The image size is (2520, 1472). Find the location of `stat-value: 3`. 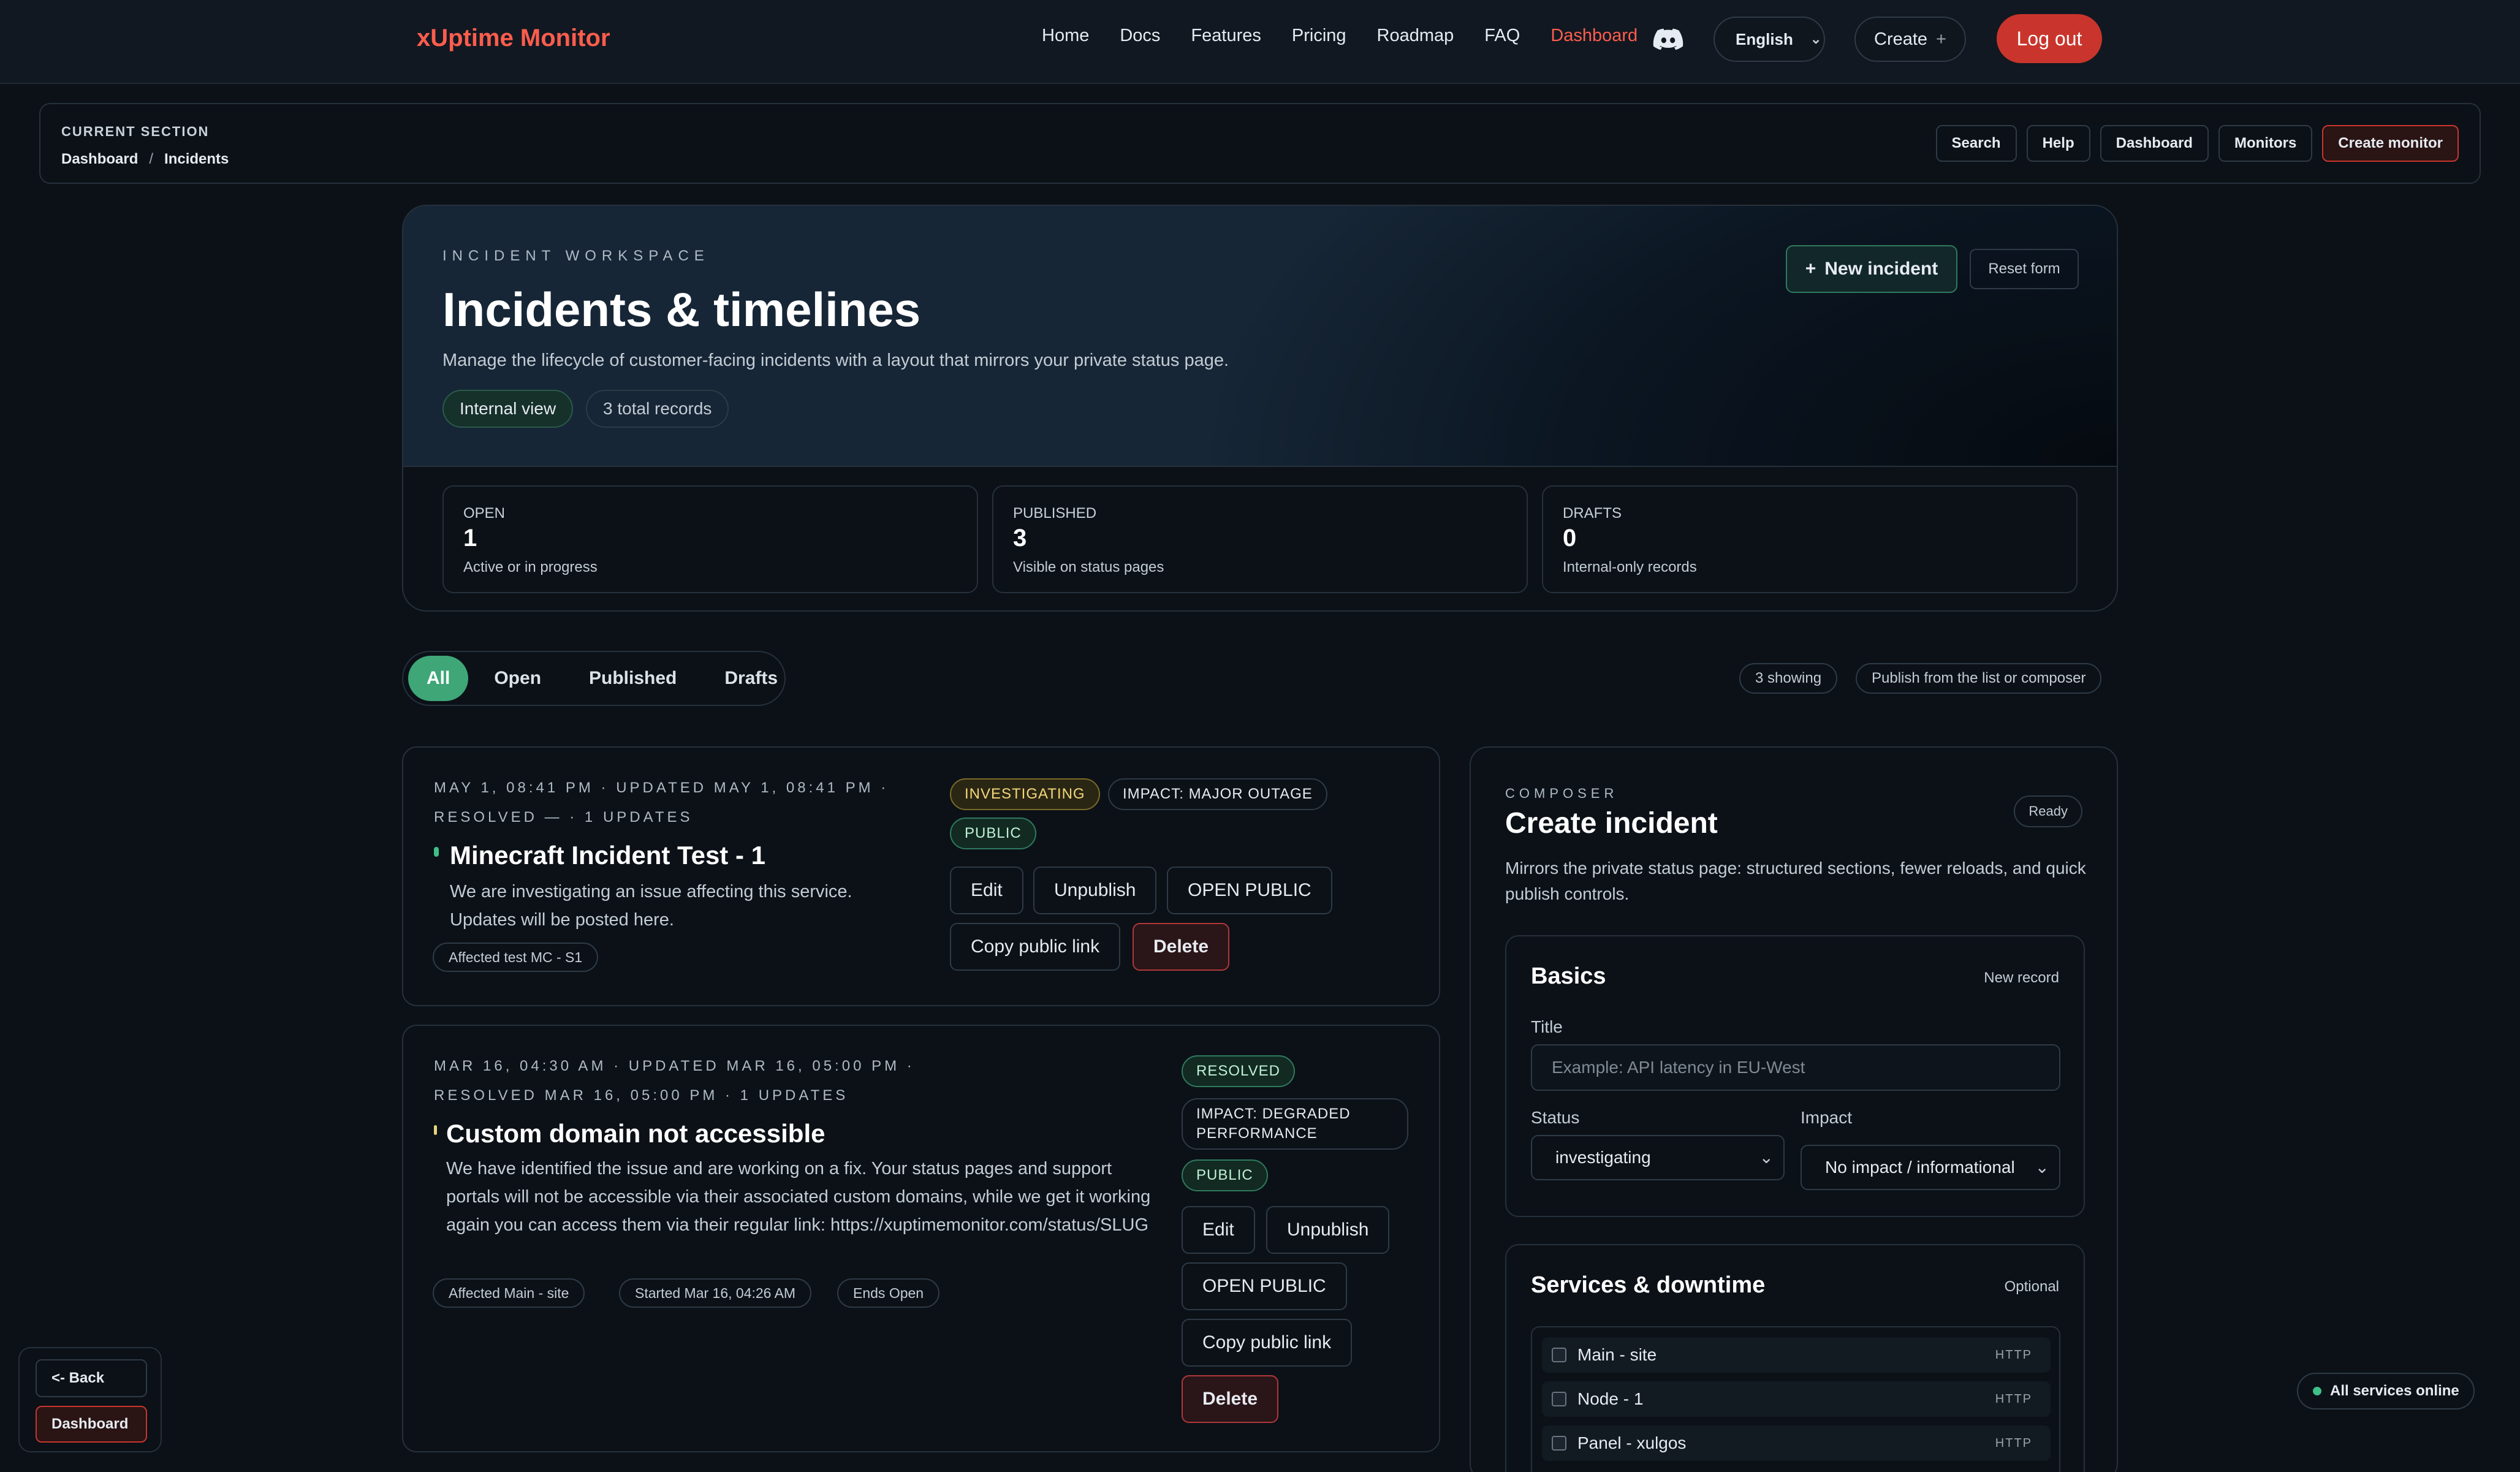

stat-value: 3 is located at coordinates (1020, 538).